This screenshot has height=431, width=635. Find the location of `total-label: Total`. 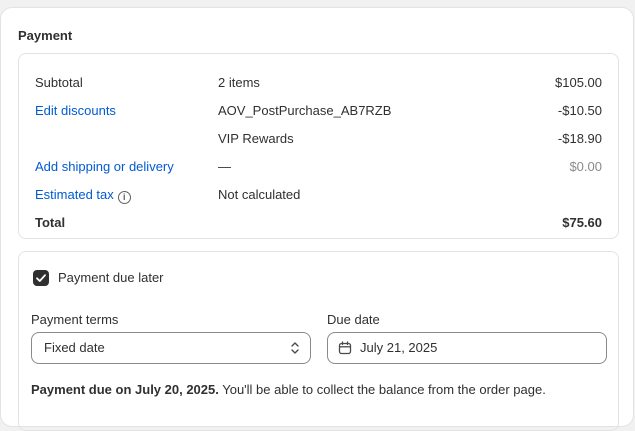

total-label: Total is located at coordinates (50, 222).